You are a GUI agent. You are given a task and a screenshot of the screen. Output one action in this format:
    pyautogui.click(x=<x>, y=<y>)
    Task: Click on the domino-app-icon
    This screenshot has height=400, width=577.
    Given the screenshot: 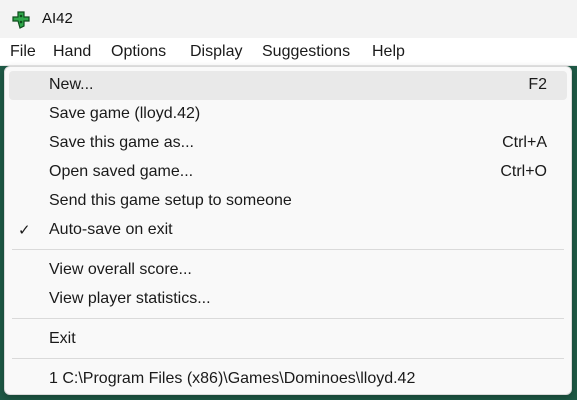 What is the action you would take?
    pyautogui.click(x=21, y=20)
    